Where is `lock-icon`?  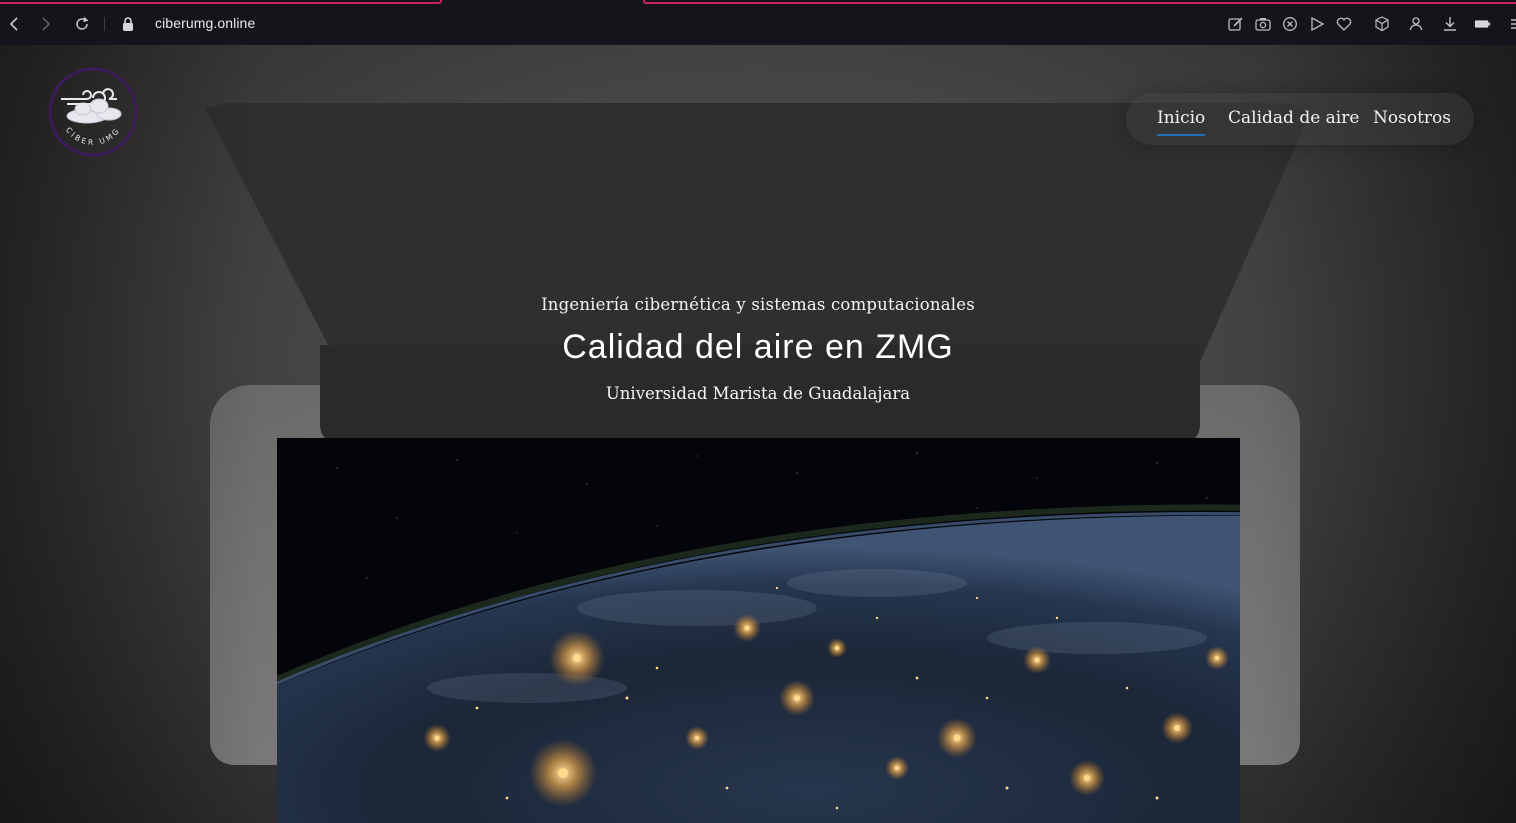 lock-icon is located at coordinates (128, 24).